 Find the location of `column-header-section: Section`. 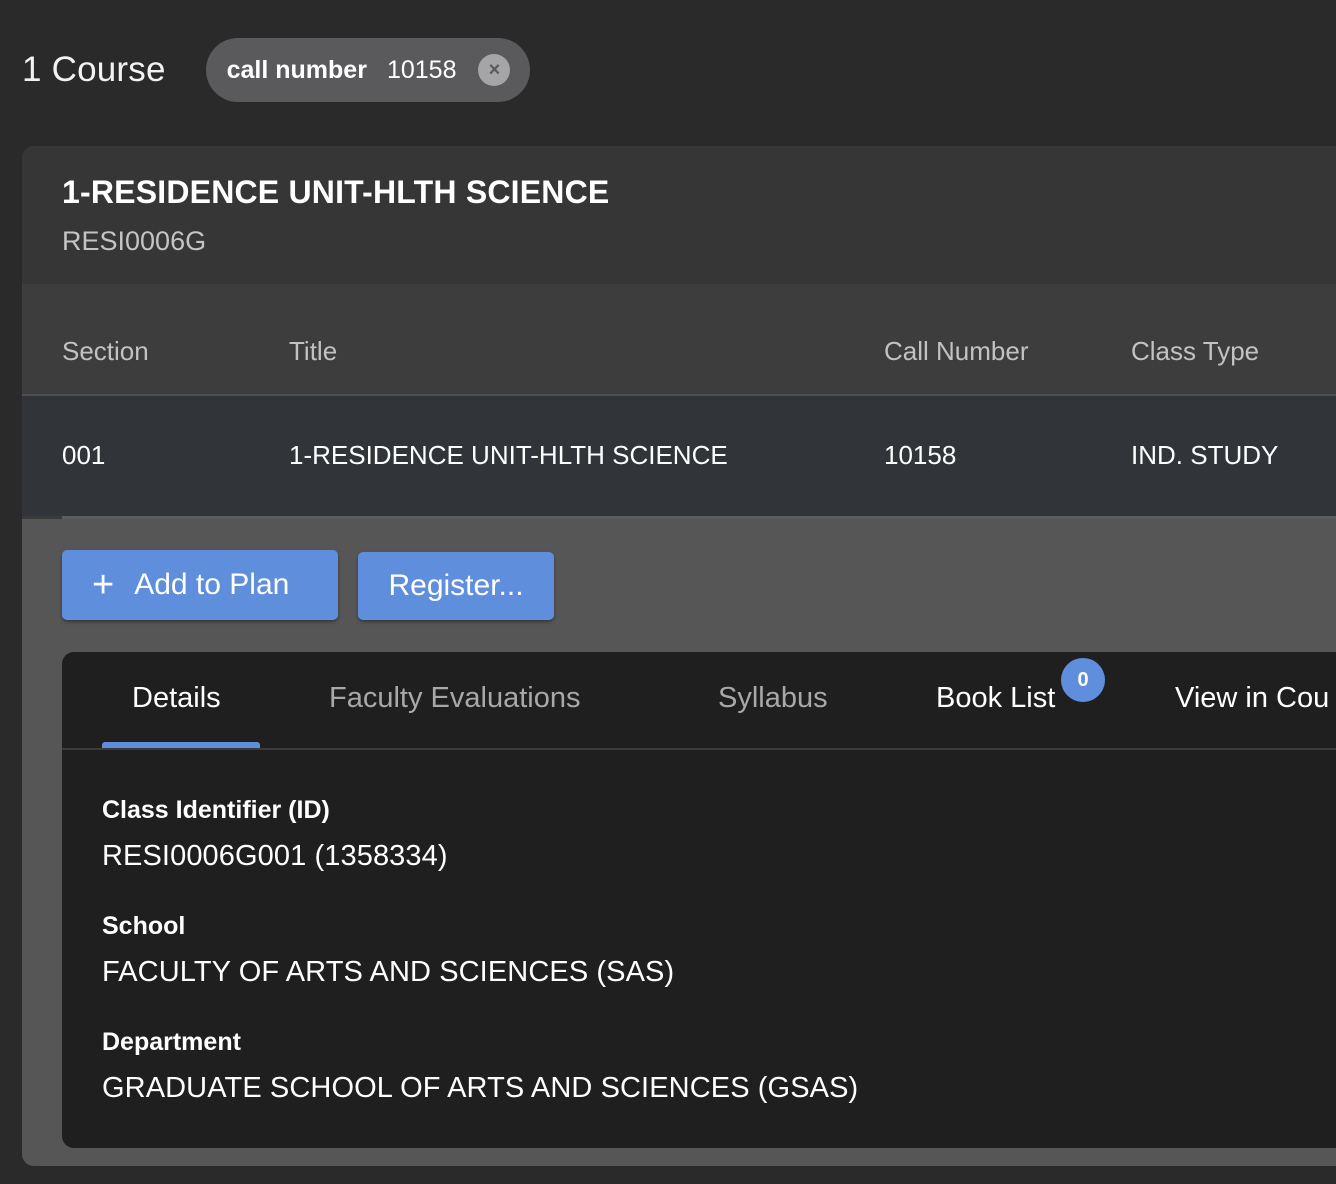

column-header-section: Section is located at coordinates (105, 351).